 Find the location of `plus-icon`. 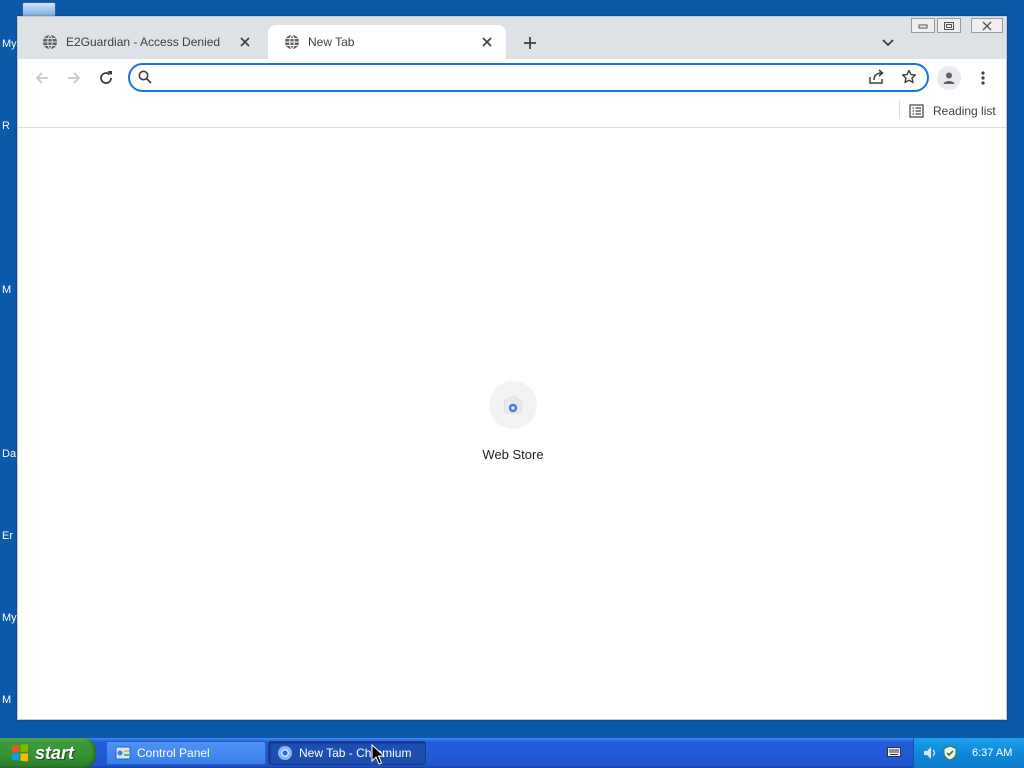

plus-icon is located at coordinates (530, 43).